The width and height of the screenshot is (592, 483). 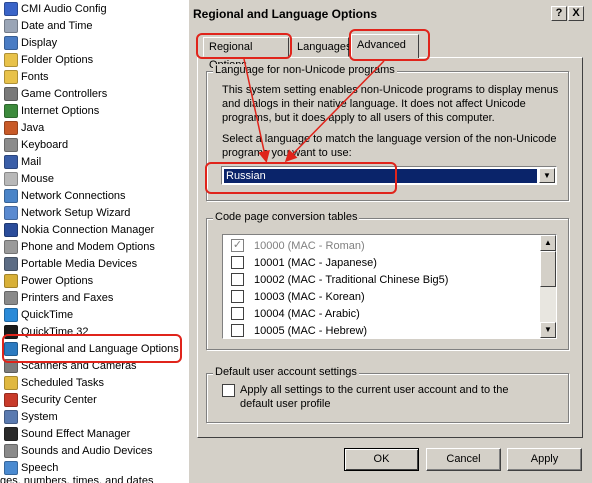 I want to click on control-panel-item: Nokia Connection Manager, so click(x=94, y=229).